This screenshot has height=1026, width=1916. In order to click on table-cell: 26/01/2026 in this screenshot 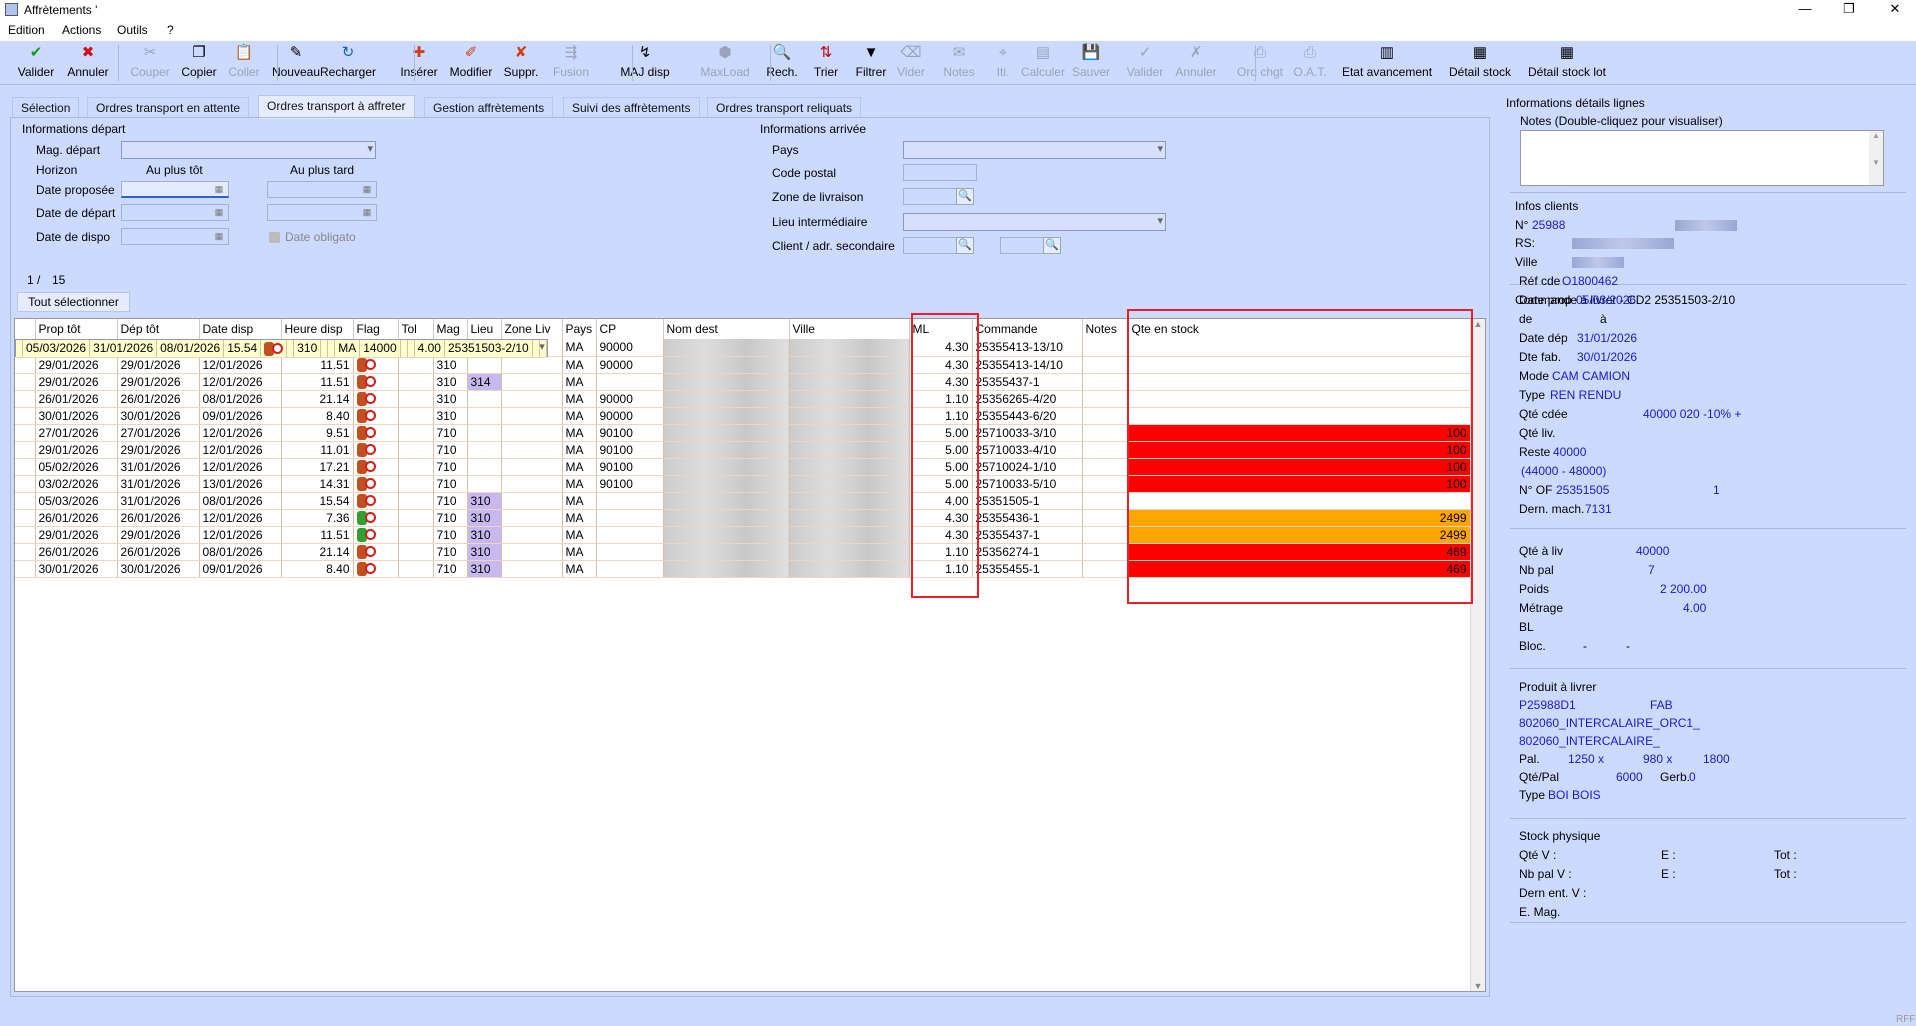, I will do `click(76, 518)`.